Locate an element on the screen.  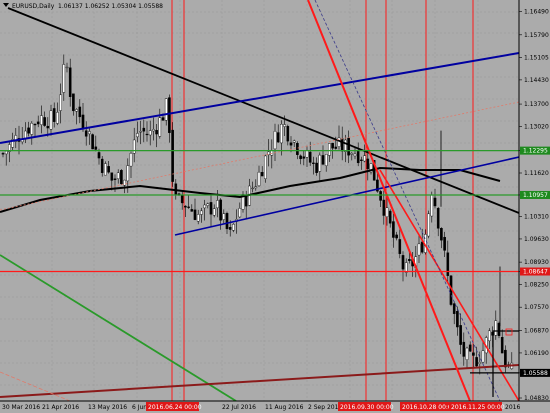
time-tick-label: 13 May 2016 is located at coordinates (107, 407).